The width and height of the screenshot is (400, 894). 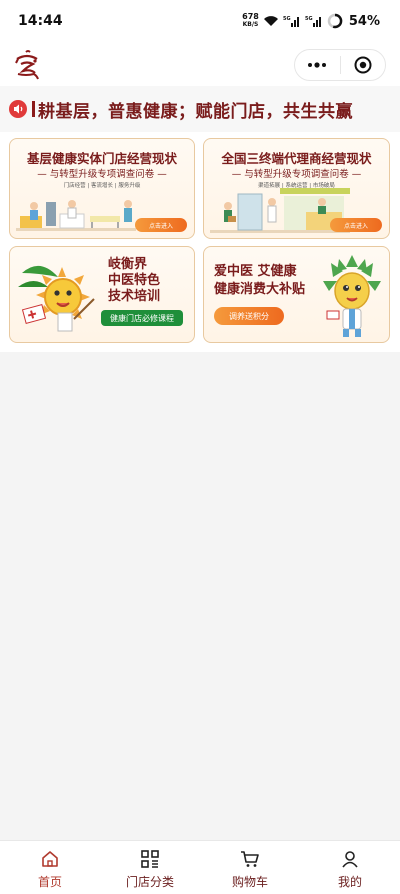 I want to click on training-line-1: 岐衡界, so click(x=128, y=264).